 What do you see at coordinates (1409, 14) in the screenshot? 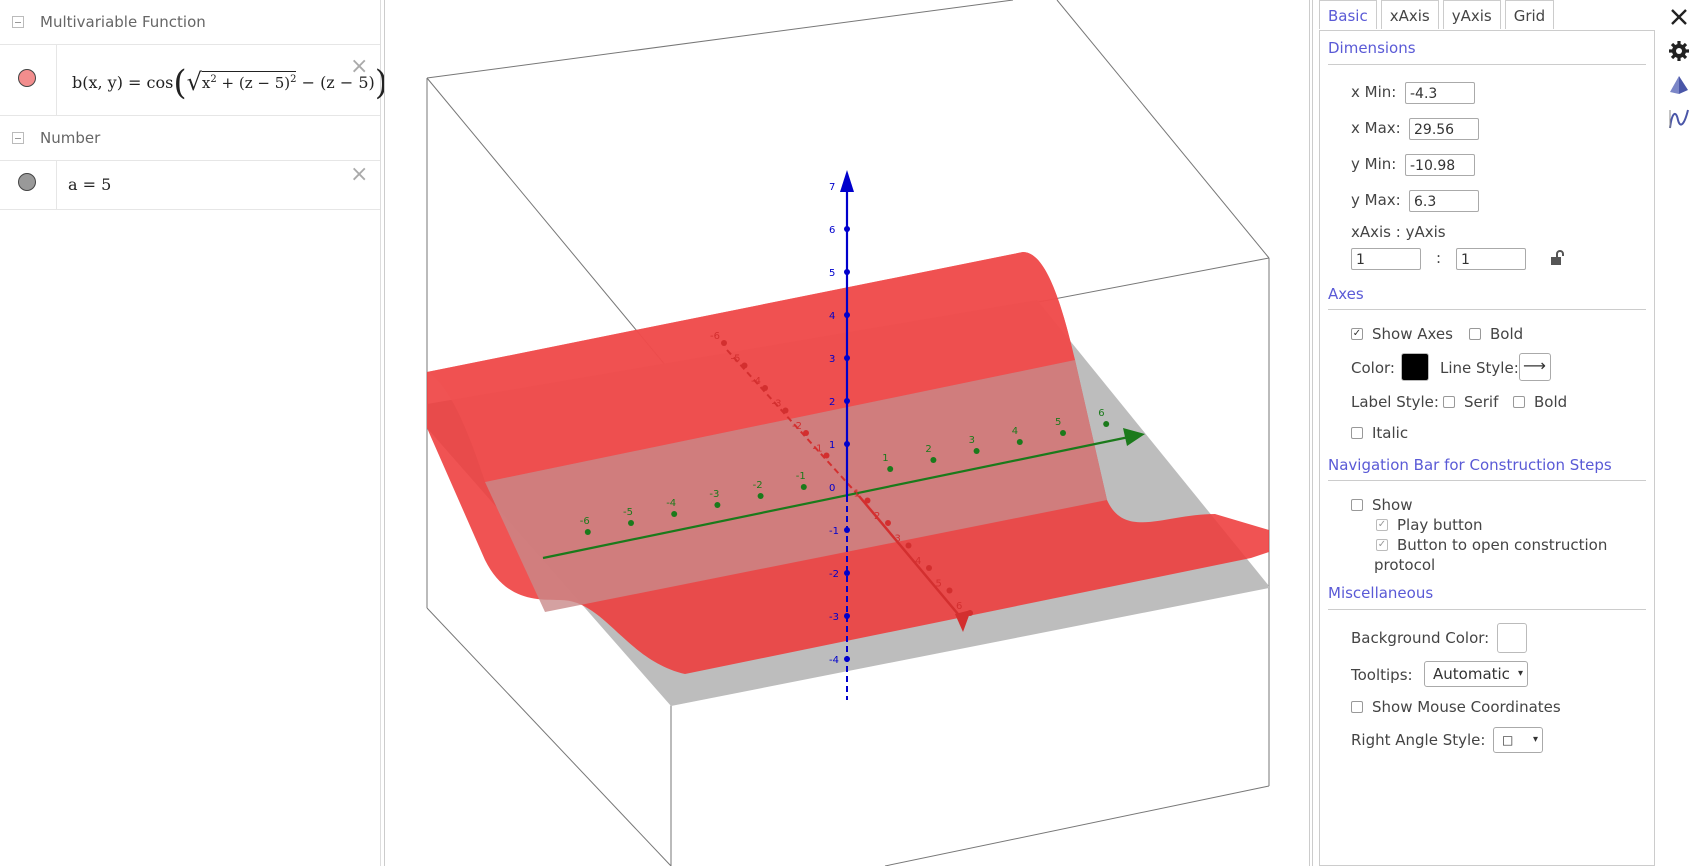
I see `tab-xaxis: xAxis` at bounding box center [1409, 14].